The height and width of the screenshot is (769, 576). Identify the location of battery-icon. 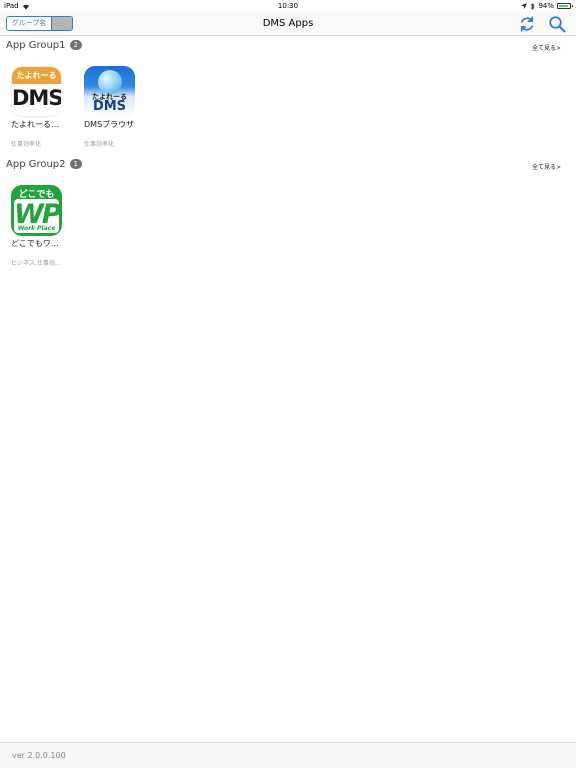
(565, 6).